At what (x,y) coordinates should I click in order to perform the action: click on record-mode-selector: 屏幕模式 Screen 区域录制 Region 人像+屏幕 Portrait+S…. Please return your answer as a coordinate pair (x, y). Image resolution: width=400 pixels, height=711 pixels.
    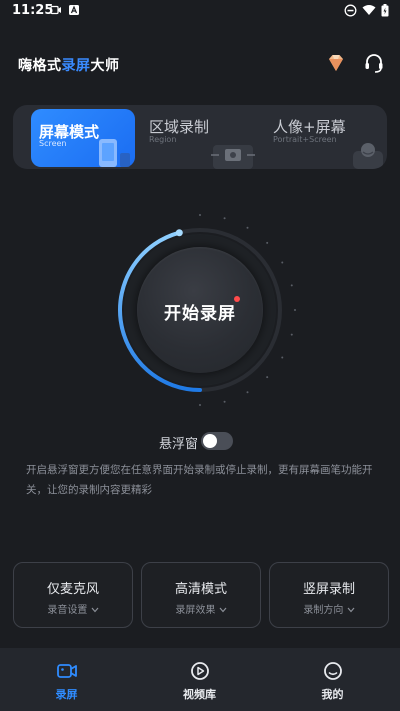
    Looking at the image, I should click on (200, 137).